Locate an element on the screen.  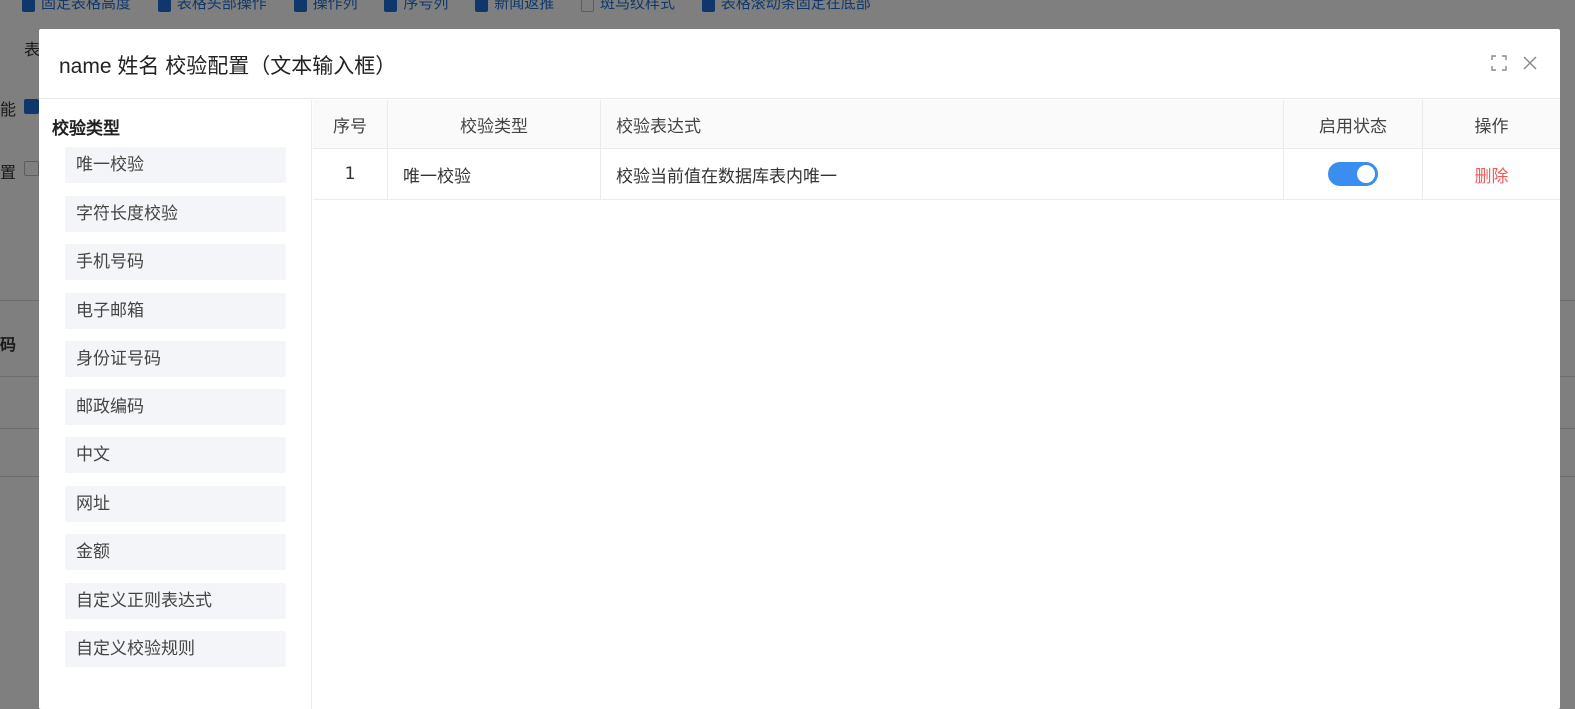
fullscreen-icon is located at coordinates (1499, 63).